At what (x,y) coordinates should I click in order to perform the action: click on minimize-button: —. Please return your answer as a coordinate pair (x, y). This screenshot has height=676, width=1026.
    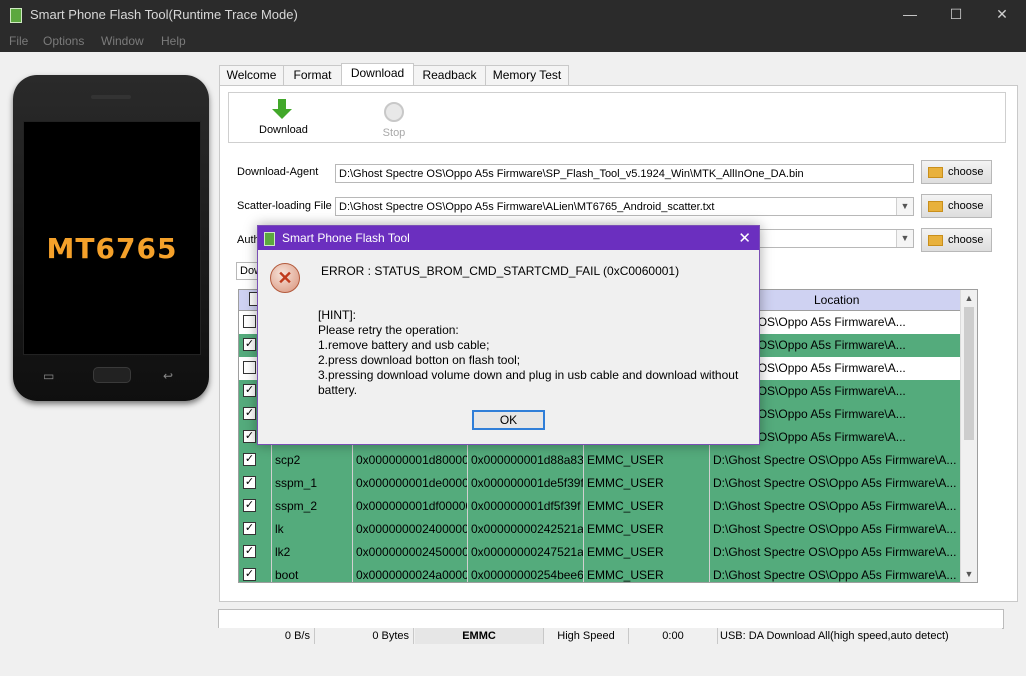
    Looking at the image, I should click on (910, 15).